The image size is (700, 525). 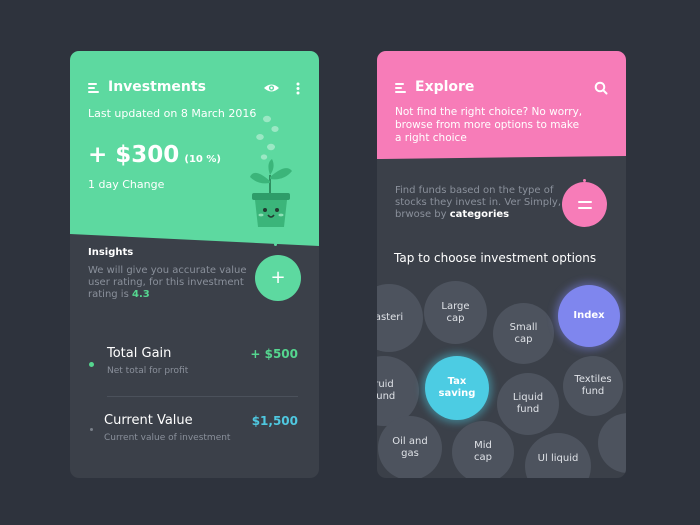 I want to click on promo-line-2: browse from more options to make, so click(x=487, y=125).